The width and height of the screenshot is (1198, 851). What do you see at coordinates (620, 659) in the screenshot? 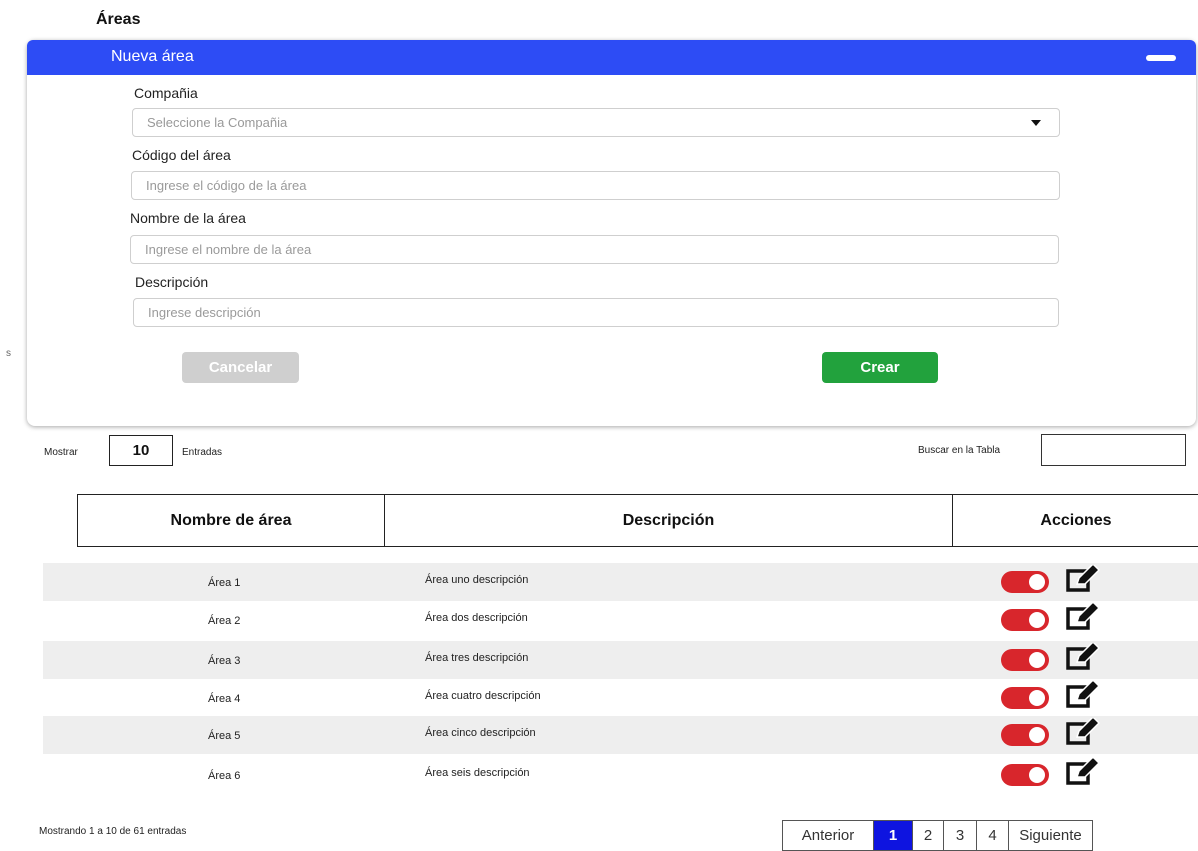
I see `table-row: Área 3 Área tres descripción` at bounding box center [620, 659].